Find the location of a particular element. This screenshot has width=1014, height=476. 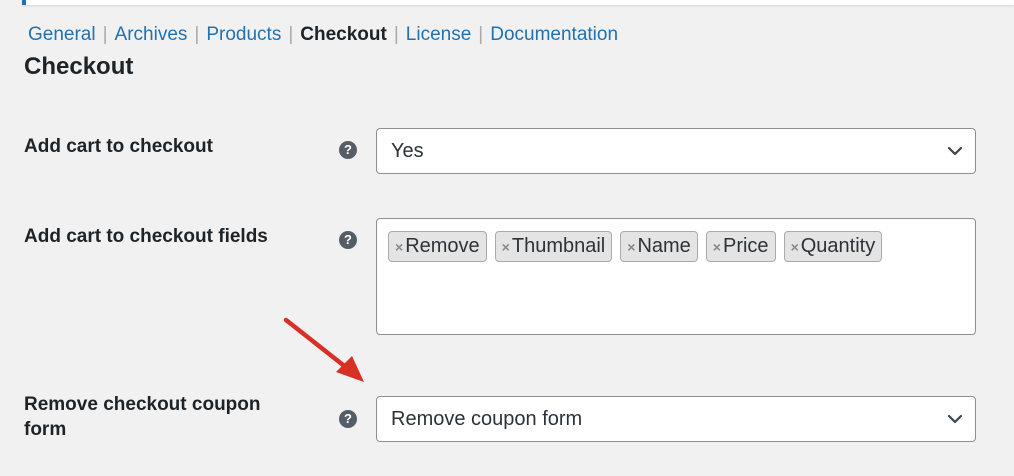

tab-checkout: Checkout is located at coordinates (343, 34).